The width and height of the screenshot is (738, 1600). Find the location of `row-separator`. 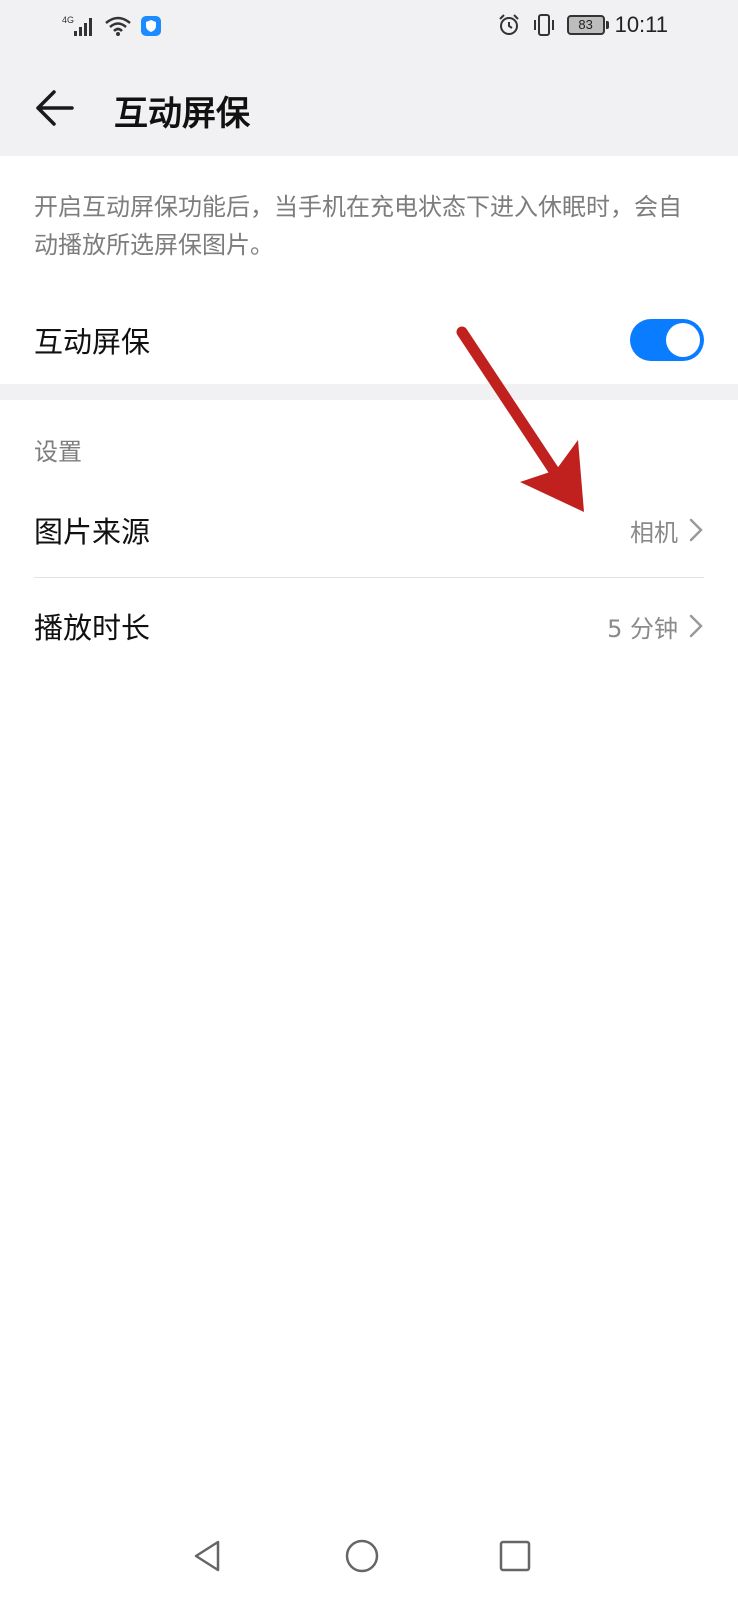

row-separator is located at coordinates (369, 577).